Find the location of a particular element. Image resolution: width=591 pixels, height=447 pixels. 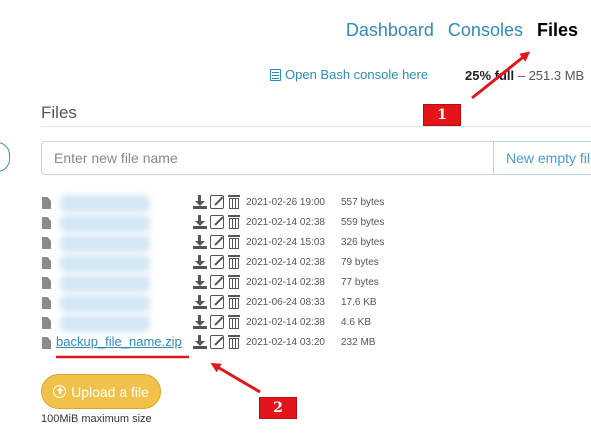

section-divider is located at coordinates (316, 126).